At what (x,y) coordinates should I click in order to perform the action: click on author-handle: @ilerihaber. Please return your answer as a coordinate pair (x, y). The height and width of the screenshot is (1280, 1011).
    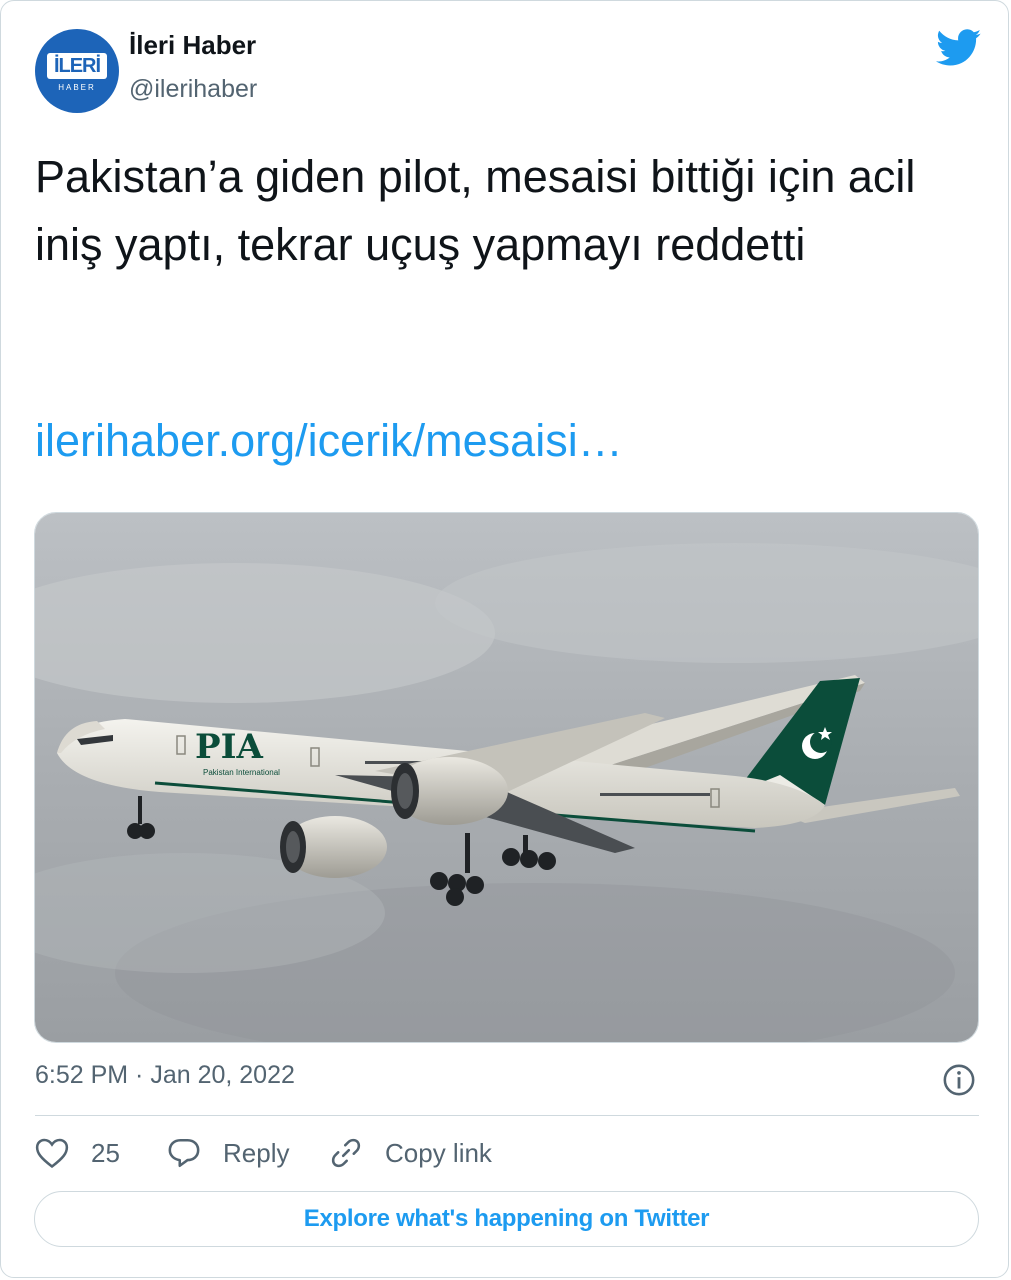
    Looking at the image, I should click on (193, 89).